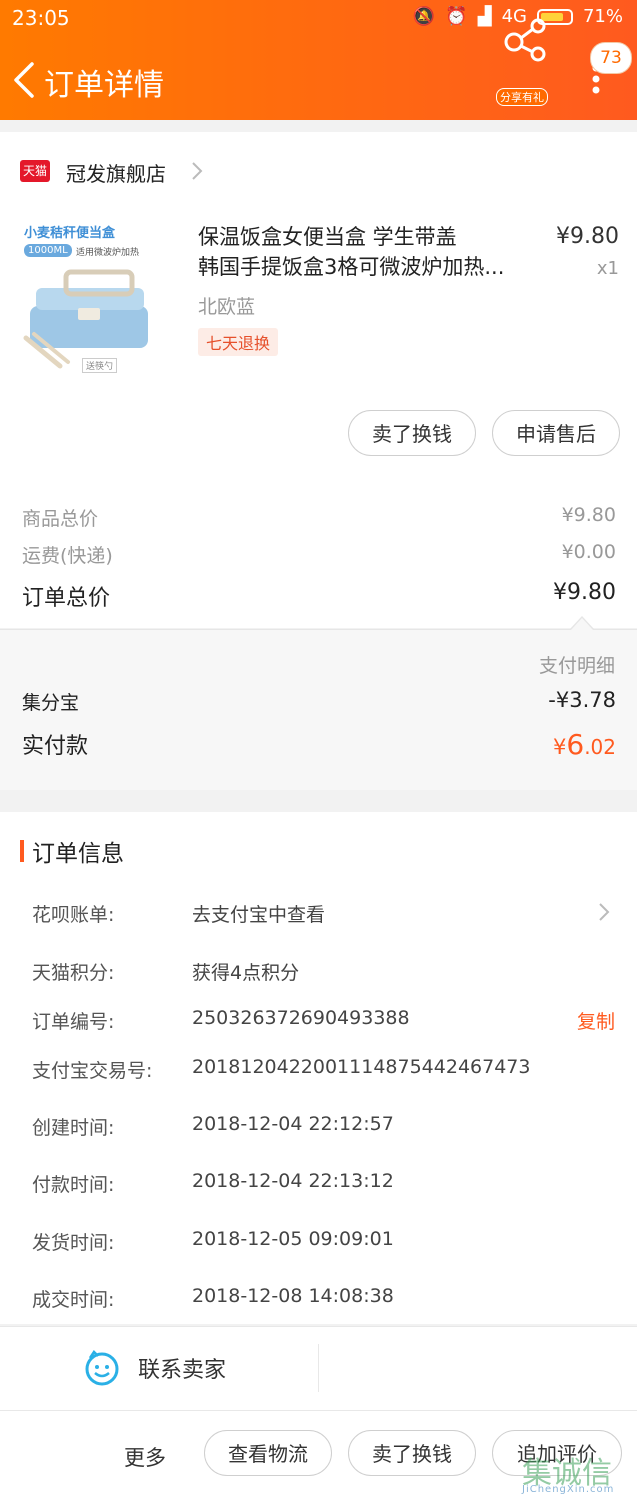 This screenshot has width=637, height=1501. I want to click on product-price: ¥9.80, so click(587, 236).